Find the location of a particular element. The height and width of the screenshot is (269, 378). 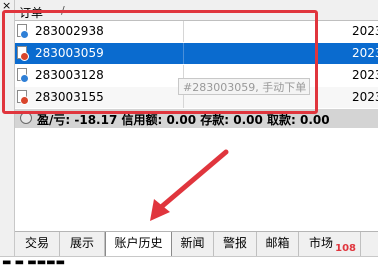

summary-row: 盈/亏: -18.17 信用额: 0.00 存款: 0.00 取款: 0.00 is located at coordinates (196, 118).